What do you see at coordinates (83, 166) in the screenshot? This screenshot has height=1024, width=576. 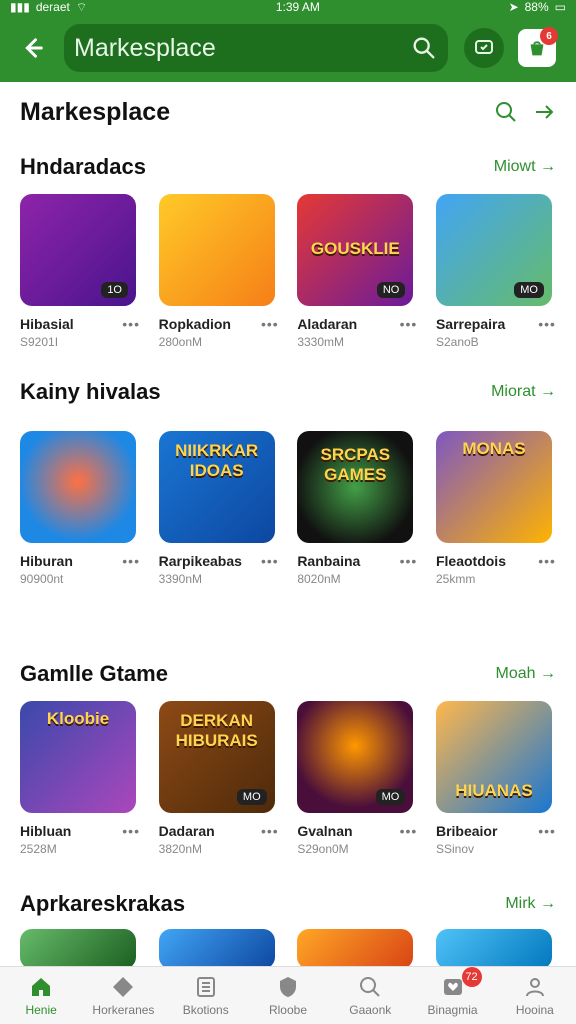 I see `section-title: Hndaradacs` at bounding box center [83, 166].